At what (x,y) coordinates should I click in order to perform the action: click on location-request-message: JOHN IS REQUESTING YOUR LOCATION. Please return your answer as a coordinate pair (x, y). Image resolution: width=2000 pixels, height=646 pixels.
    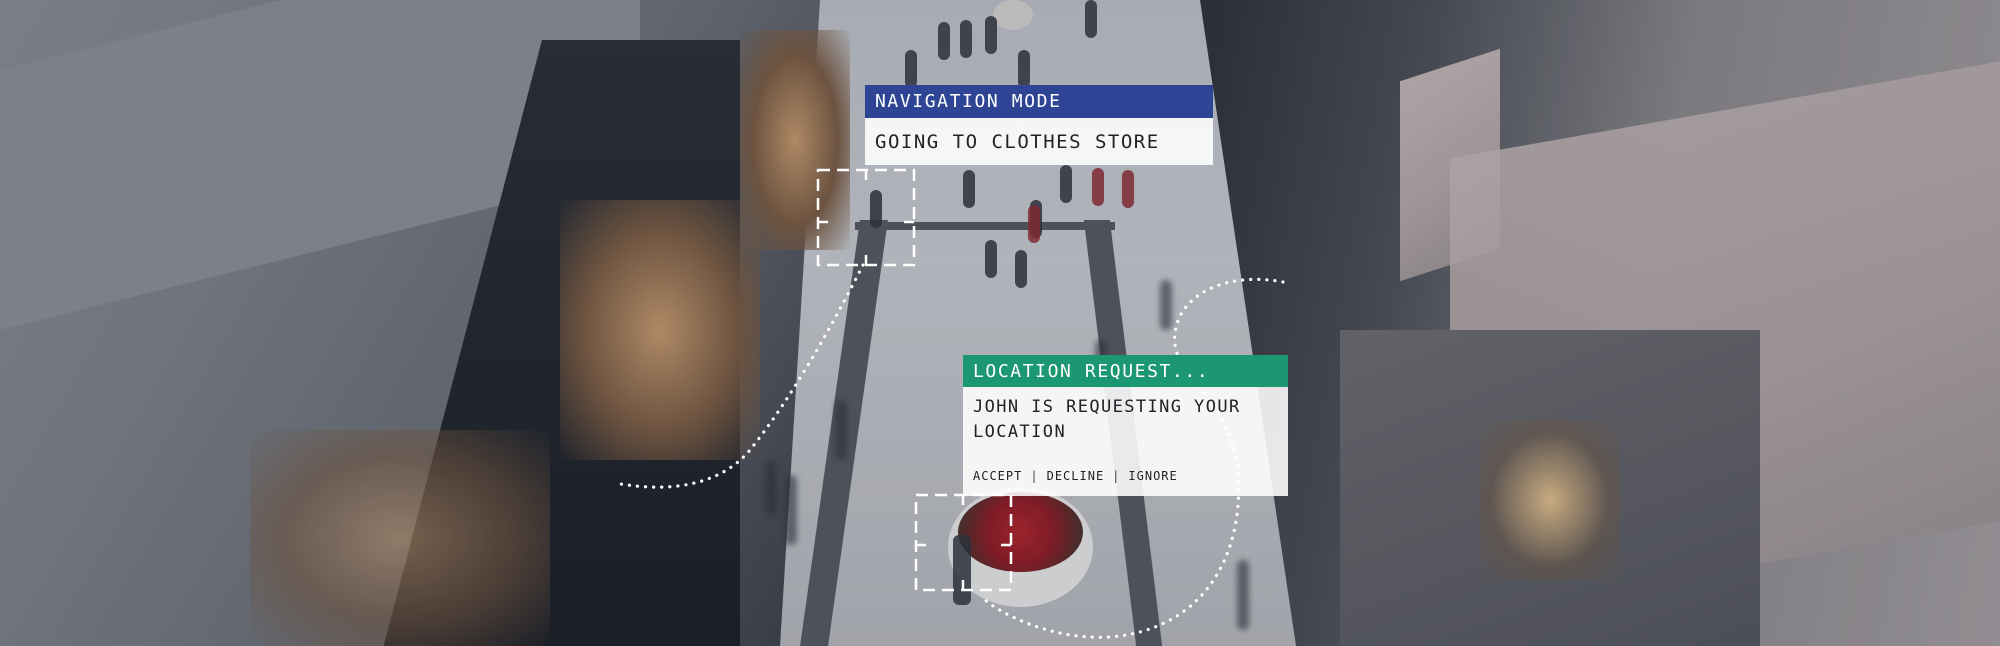
    Looking at the image, I should click on (1107, 419).